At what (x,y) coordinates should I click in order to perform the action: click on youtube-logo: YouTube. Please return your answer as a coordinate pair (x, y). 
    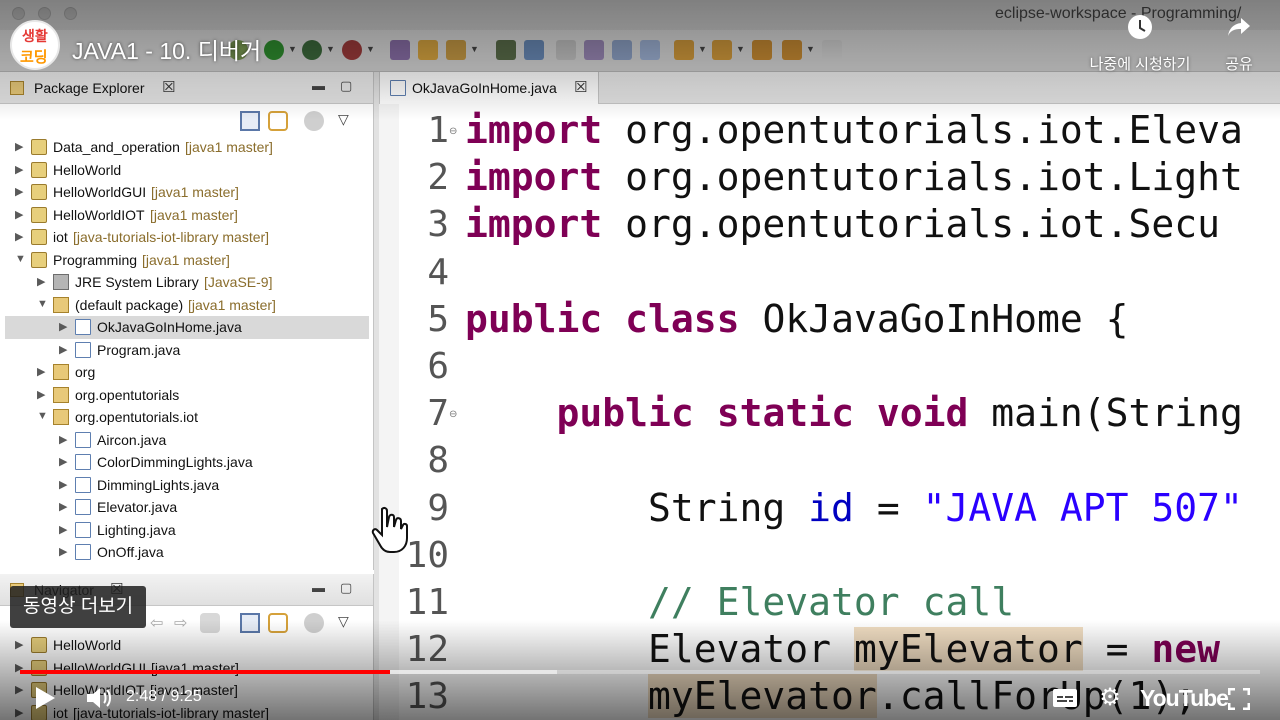
    Looking at the image, I should click on (1184, 698).